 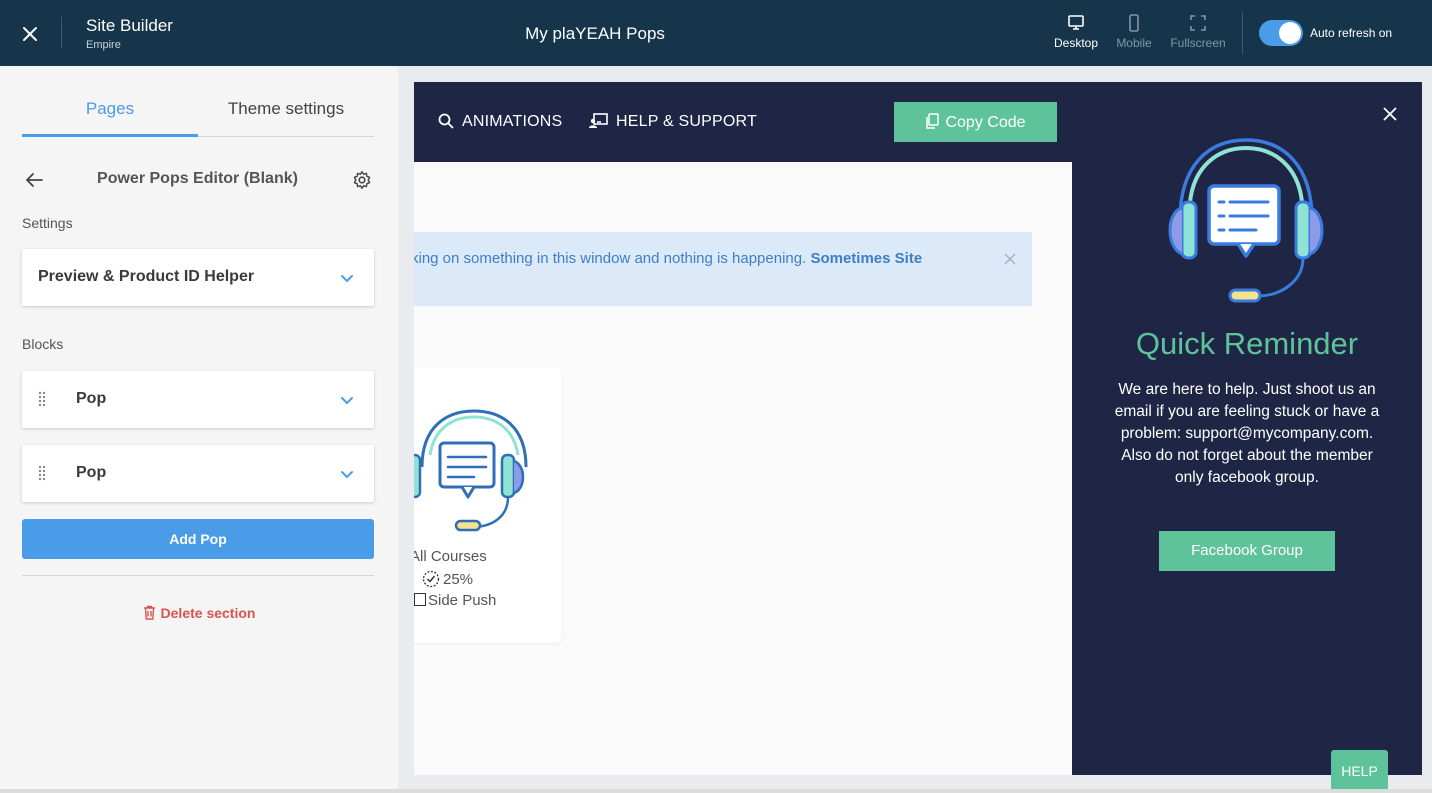 What do you see at coordinates (598, 120) in the screenshot?
I see `support-icon` at bounding box center [598, 120].